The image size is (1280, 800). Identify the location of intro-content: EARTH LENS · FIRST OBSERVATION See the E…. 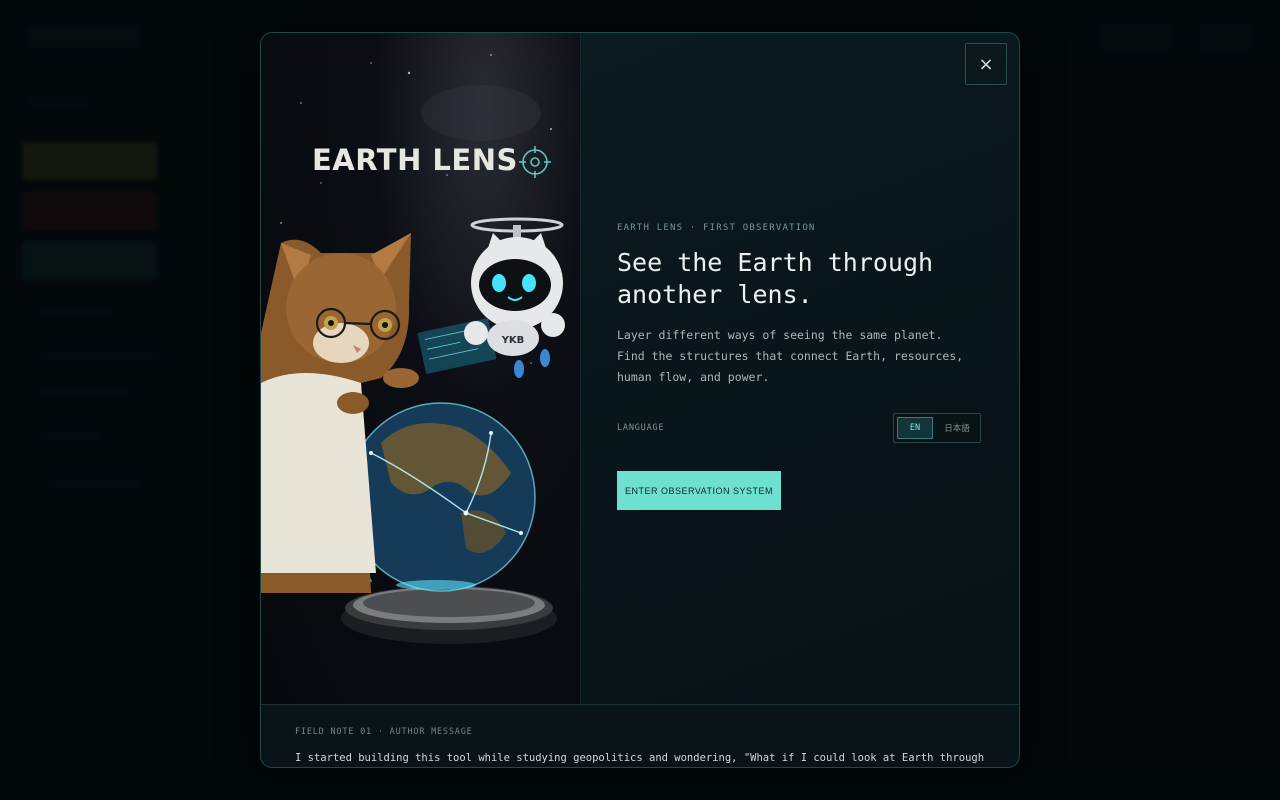
(802, 366).